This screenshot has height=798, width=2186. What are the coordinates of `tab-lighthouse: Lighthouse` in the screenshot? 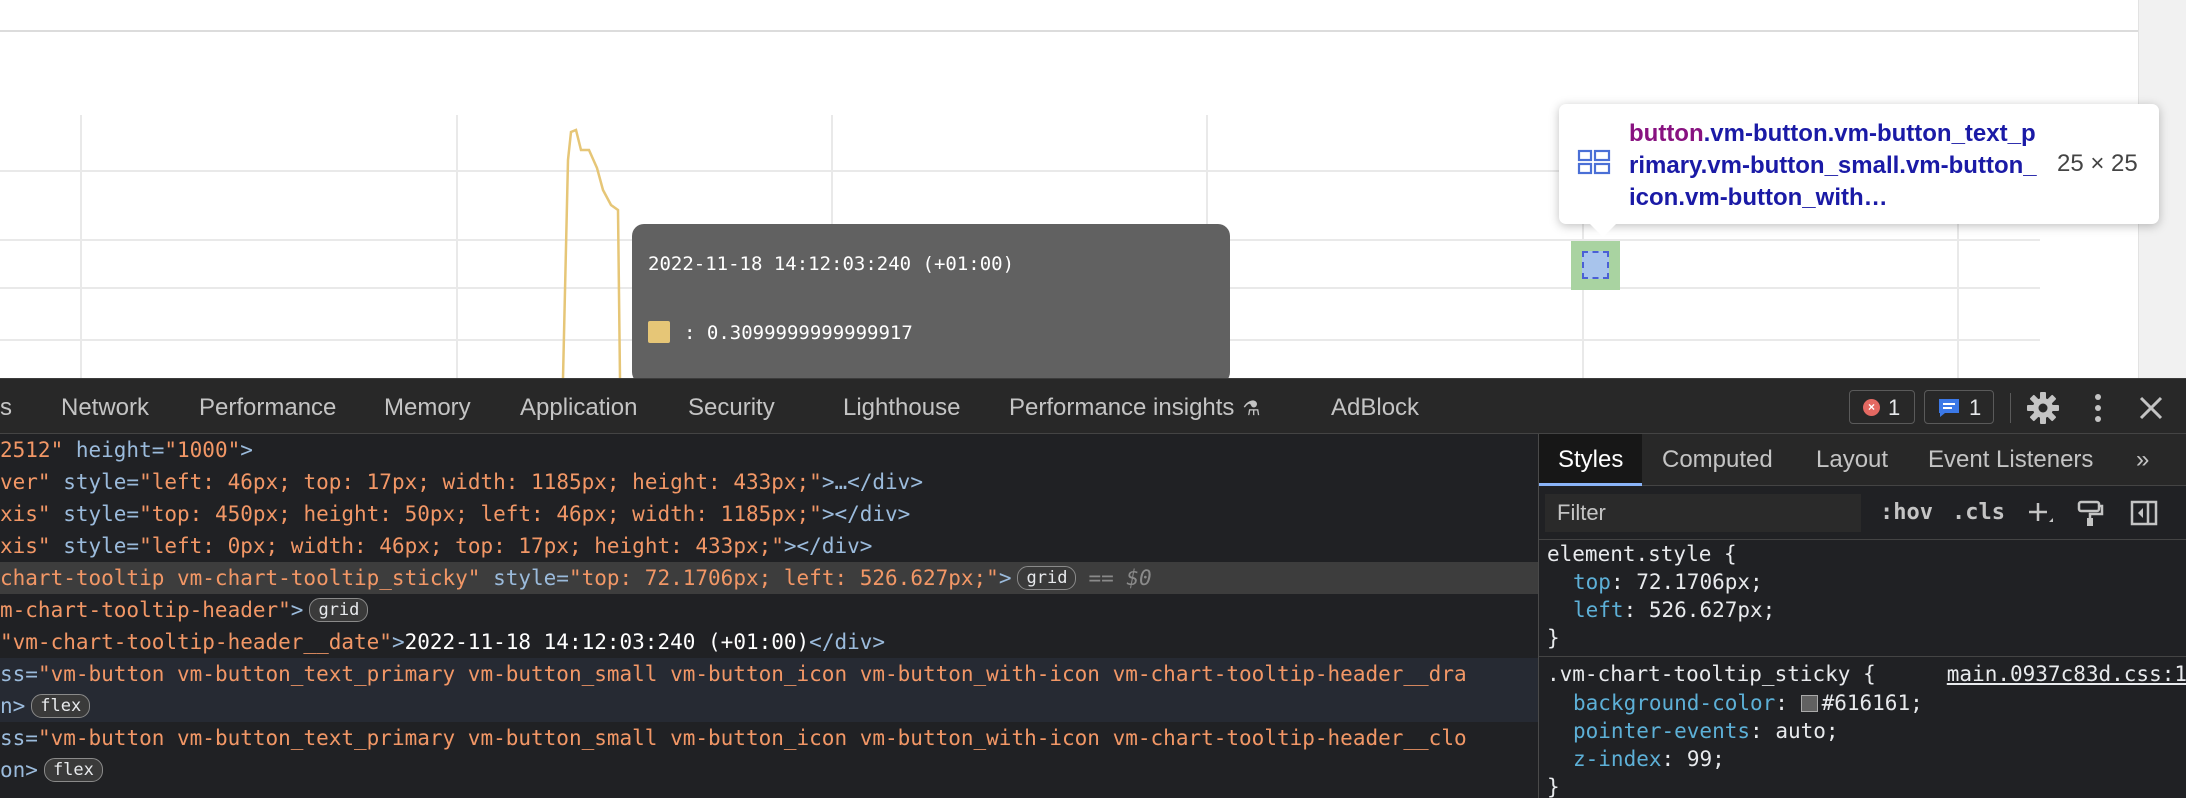 It's located at (901, 408).